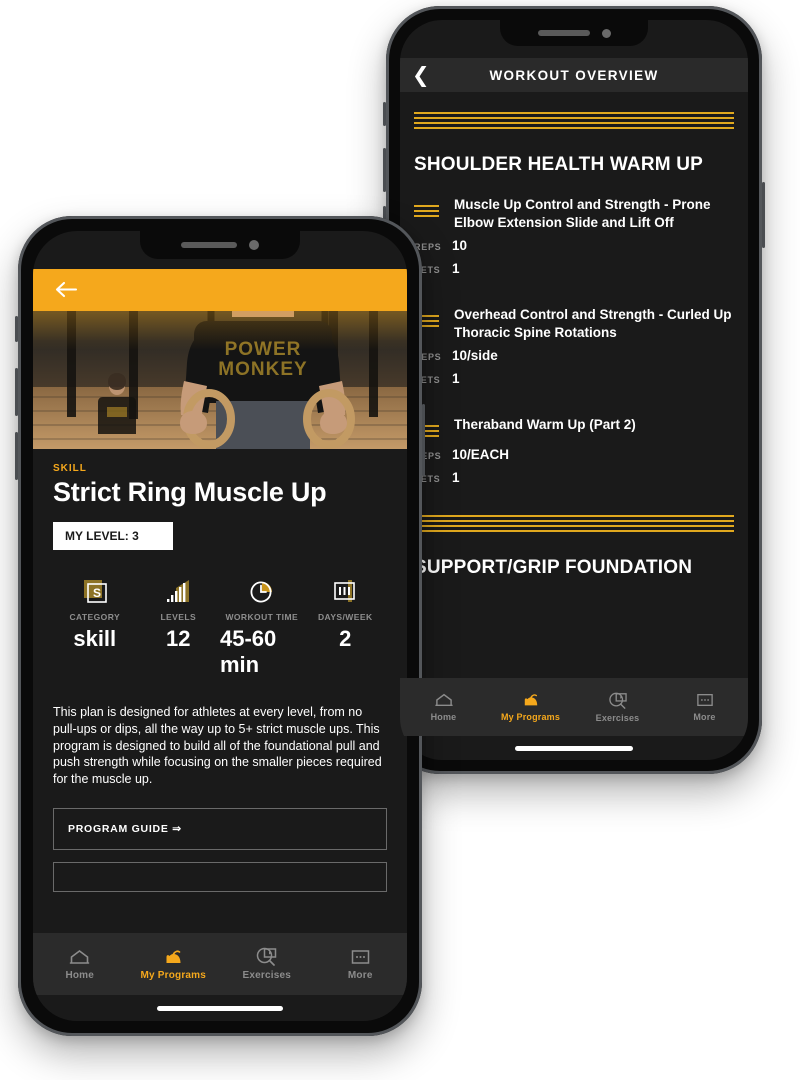 This screenshot has width=800, height=1080. I want to click on hero-top-bar, so click(220, 290).